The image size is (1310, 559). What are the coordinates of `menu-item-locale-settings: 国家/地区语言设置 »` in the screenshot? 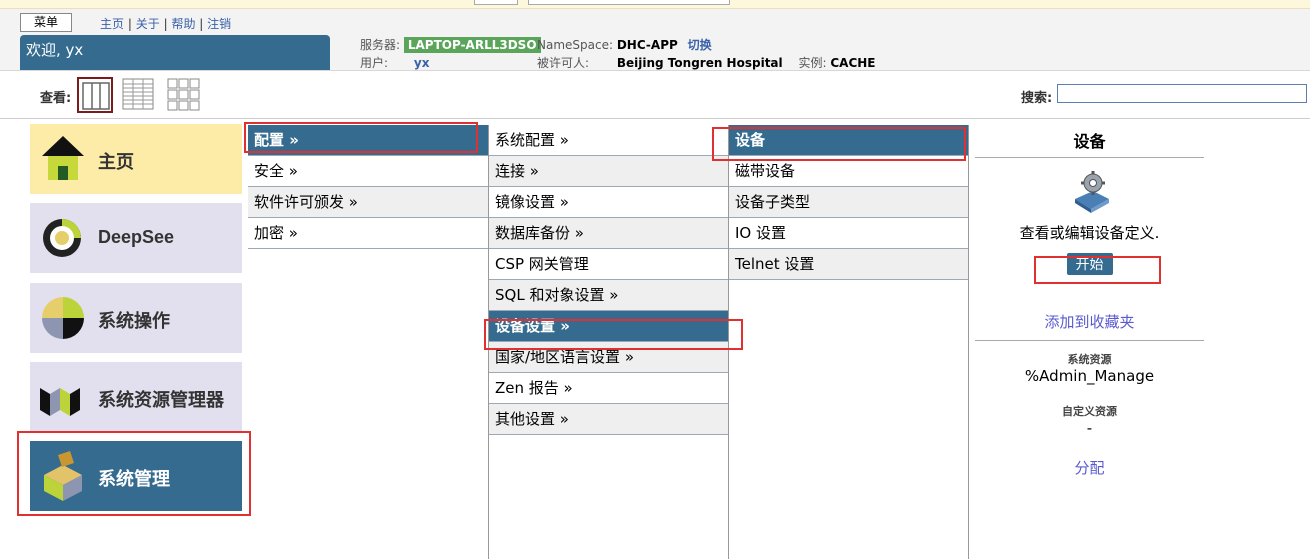 It's located at (608, 357).